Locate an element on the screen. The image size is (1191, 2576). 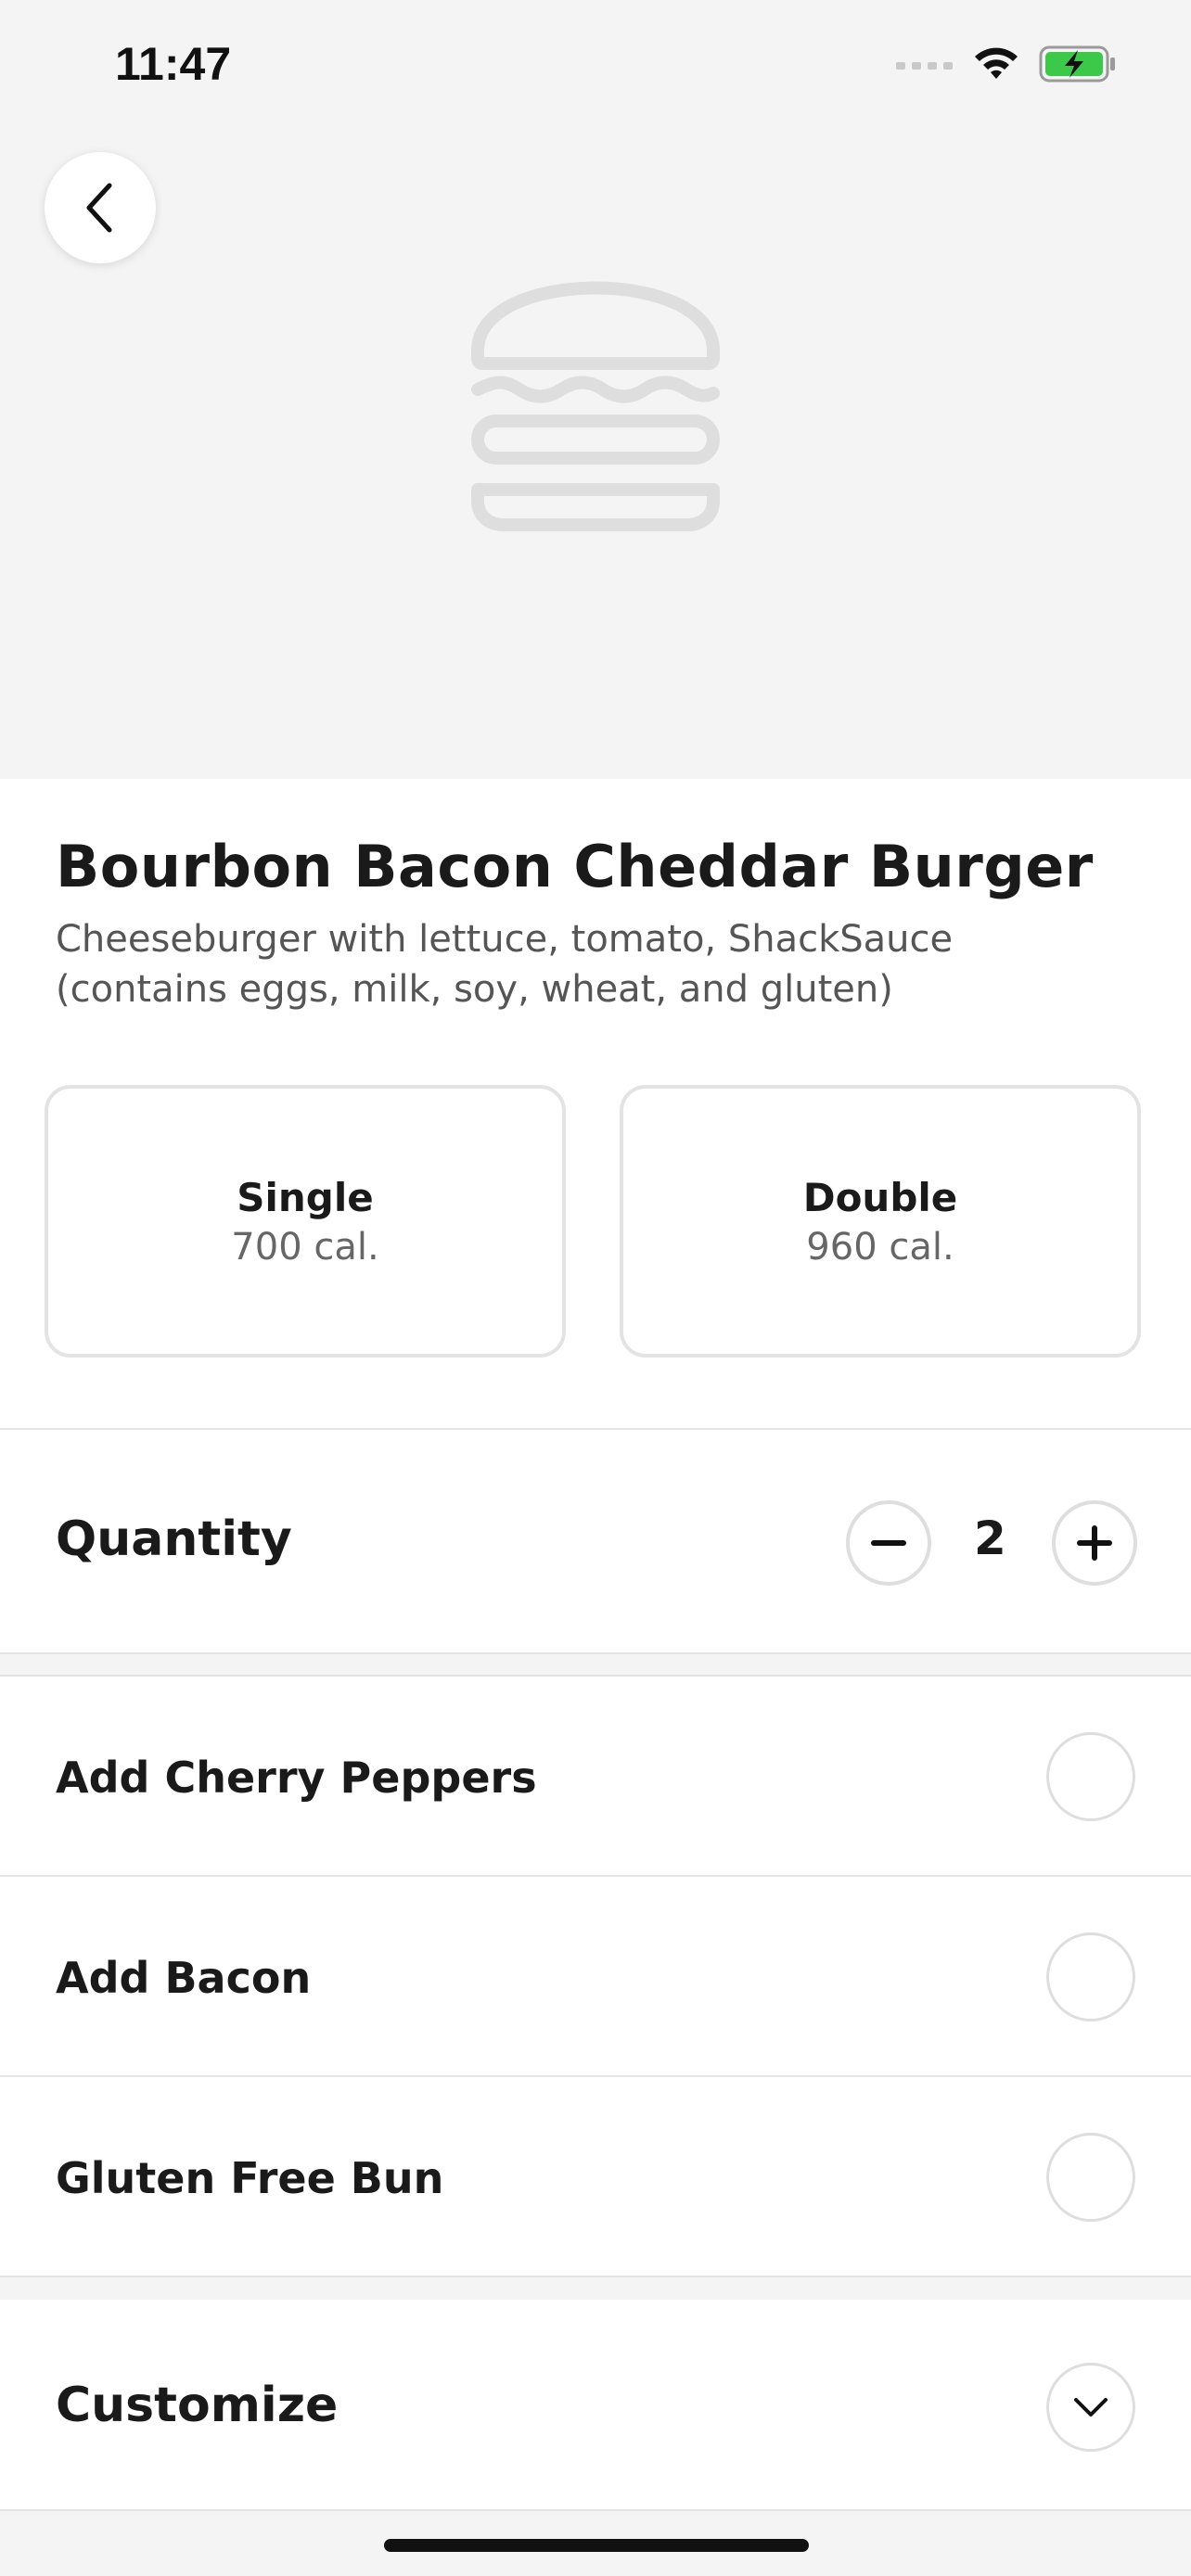
size-option-single: Single 700 cal. is located at coordinates (305, 1222).